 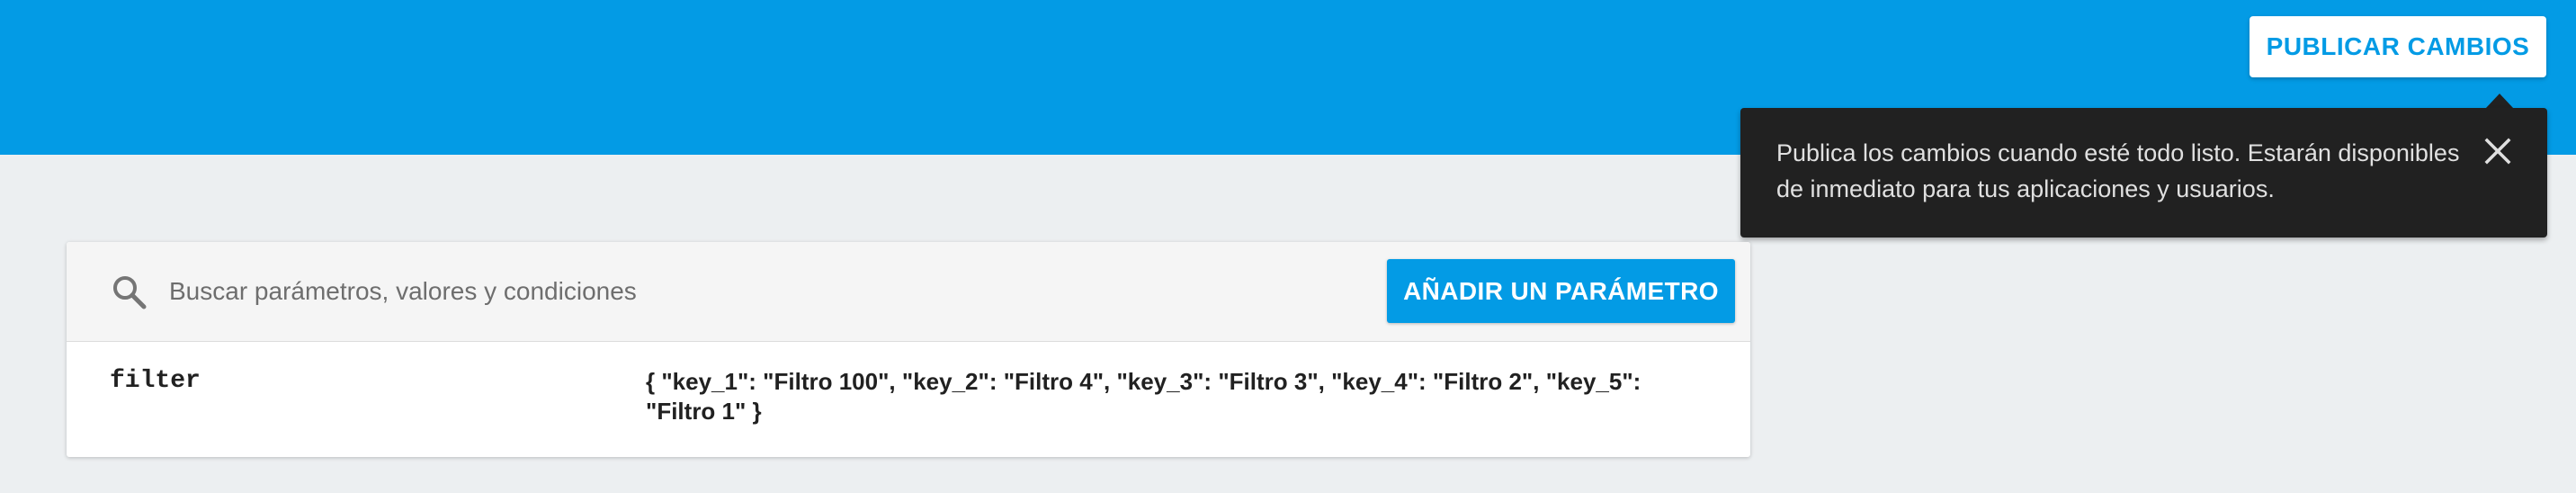 I want to click on close-icon, so click(x=2498, y=151).